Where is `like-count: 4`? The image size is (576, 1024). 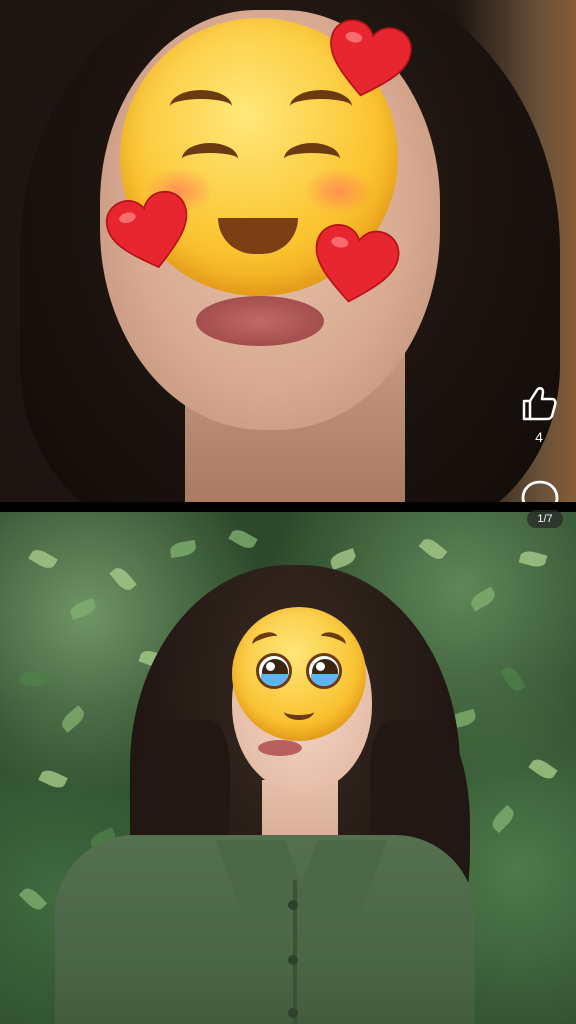
like-count: 4 is located at coordinates (539, 437).